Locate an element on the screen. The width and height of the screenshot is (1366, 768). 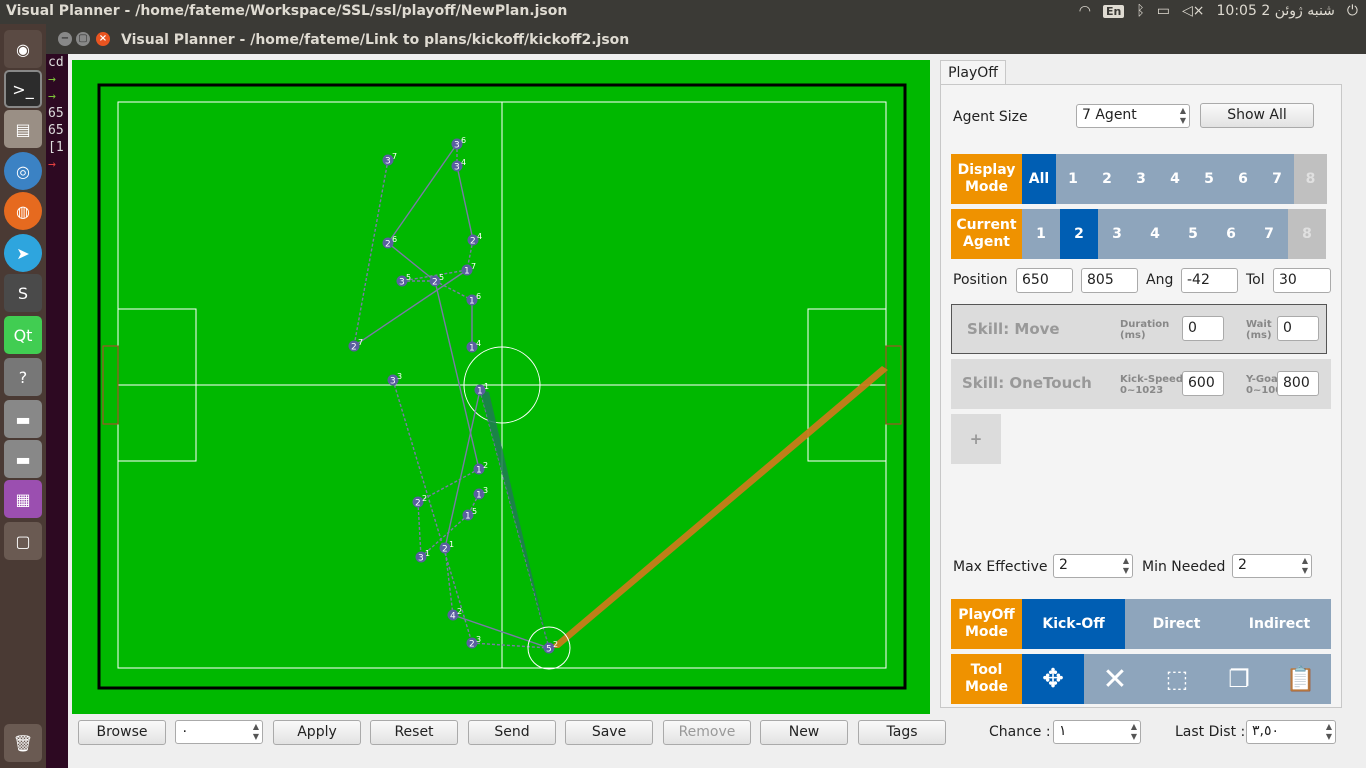
reset-button: Reset is located at coordinates (414, 732).